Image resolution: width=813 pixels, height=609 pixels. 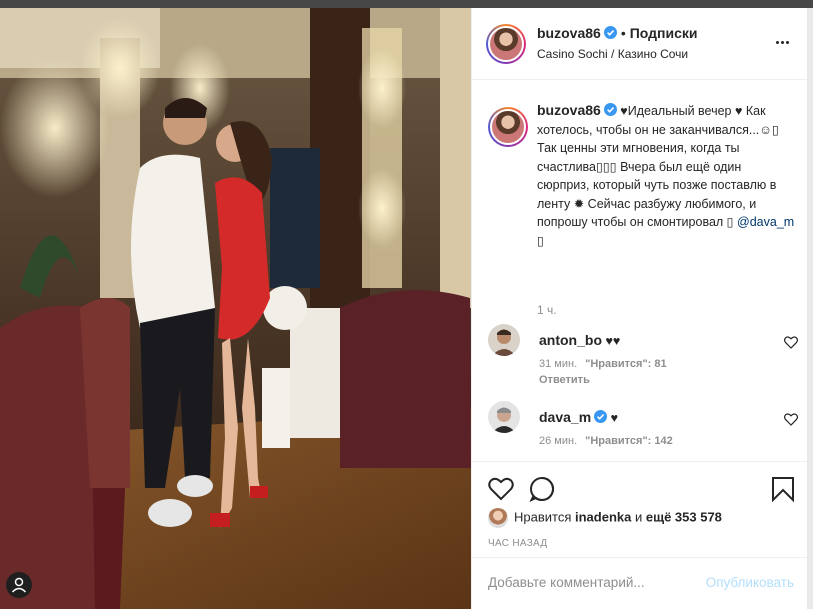 I want to click on comment-meta: 31 мин. "Нравится": 81, so click(x=603, y=364).